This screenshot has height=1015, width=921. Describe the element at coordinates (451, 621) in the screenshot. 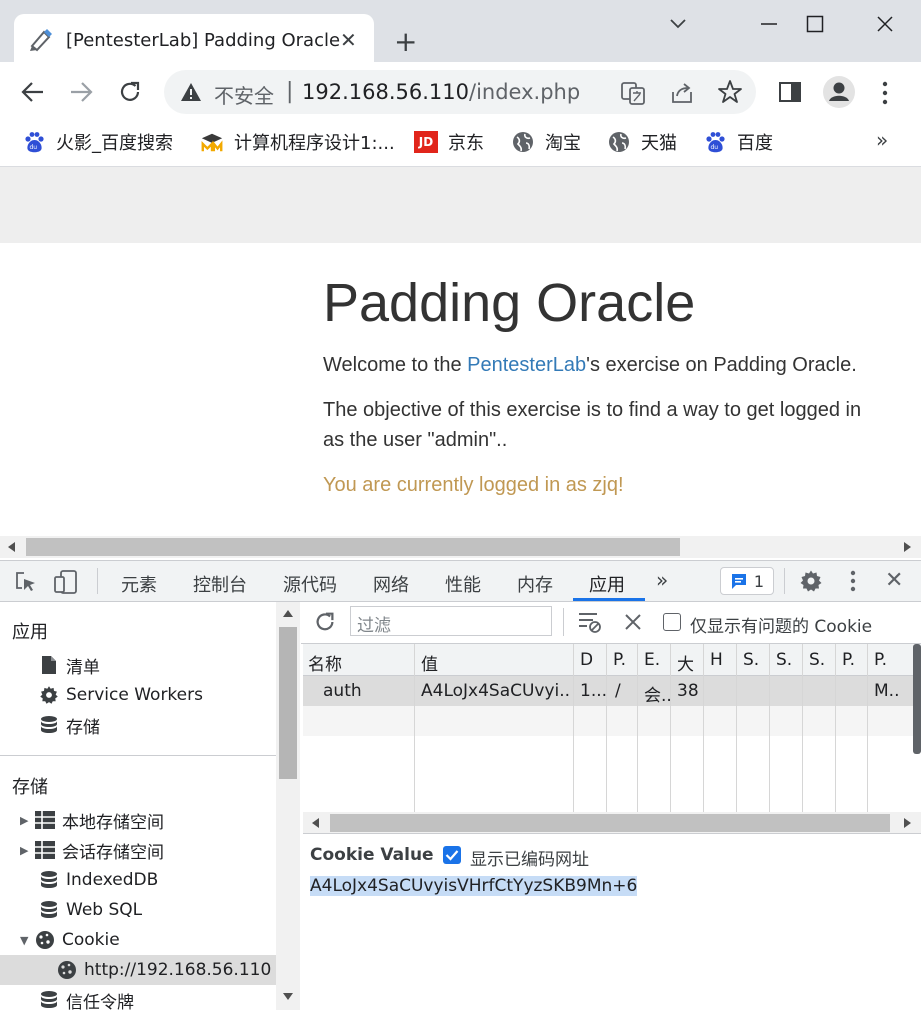

I see `cookie-filter-input: 过滤` at that location.